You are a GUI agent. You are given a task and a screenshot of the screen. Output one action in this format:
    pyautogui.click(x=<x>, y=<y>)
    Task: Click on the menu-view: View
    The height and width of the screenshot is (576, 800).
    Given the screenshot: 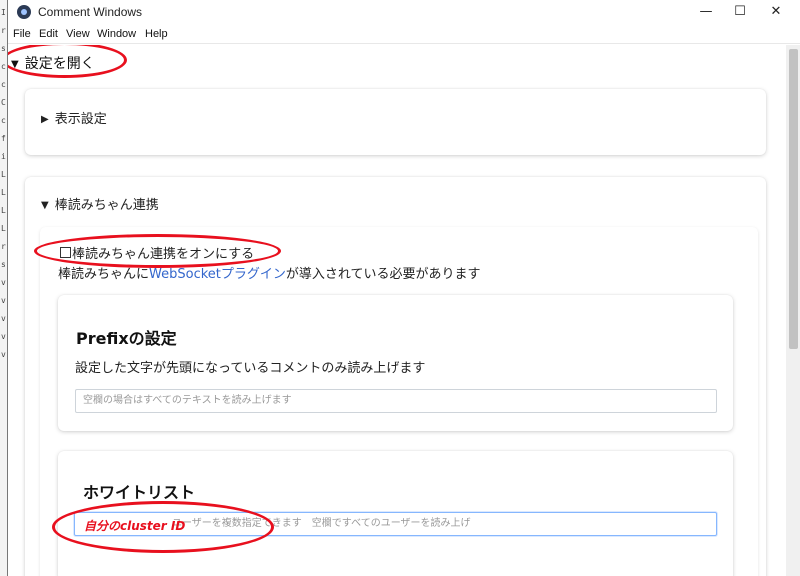 What is the action you would take?
    pyautogui.click(x=78, y=34)
    